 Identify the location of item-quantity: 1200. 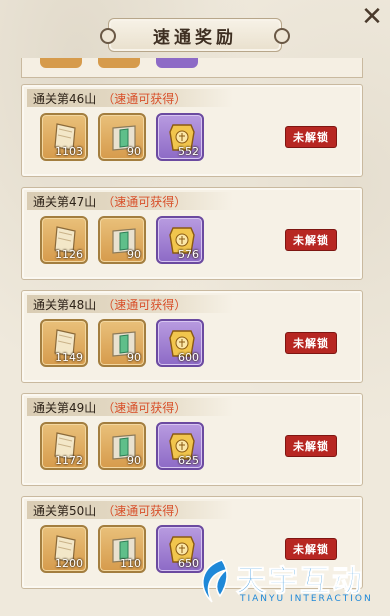
(69, 563).